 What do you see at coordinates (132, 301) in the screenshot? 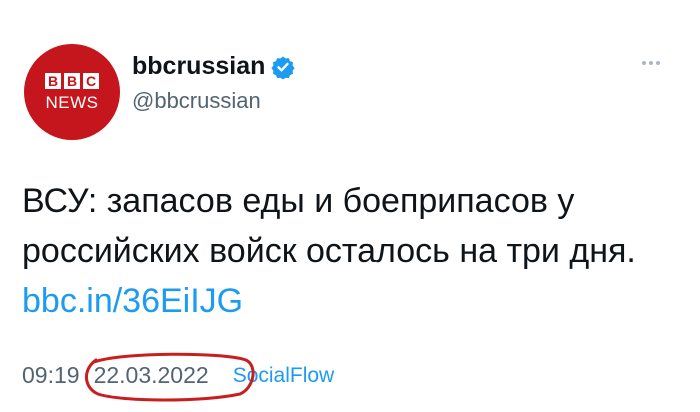
I see `tweet-link: bbc.in/36EiIJG` at bounding box center [132, 301].